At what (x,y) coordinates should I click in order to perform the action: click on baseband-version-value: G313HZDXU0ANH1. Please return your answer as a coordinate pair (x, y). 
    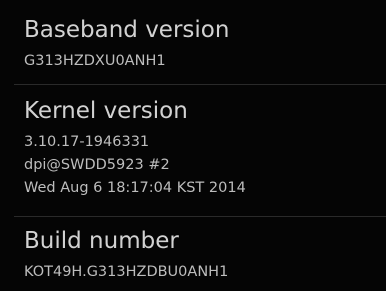
    Looking at the image, I should click on (95, 61).